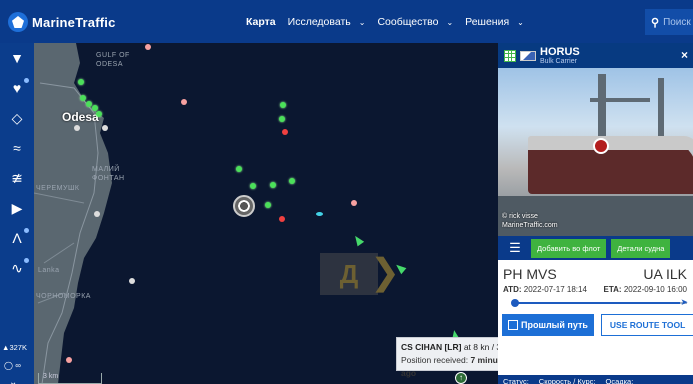 This screenshot has width=693, height=384. I want to click on left-toolbar: ▼ ♥ ◇ ≈ ≇ ▶ Λ ∿ ▲327K ◯ ∞ ⌄, so click(17, 213).